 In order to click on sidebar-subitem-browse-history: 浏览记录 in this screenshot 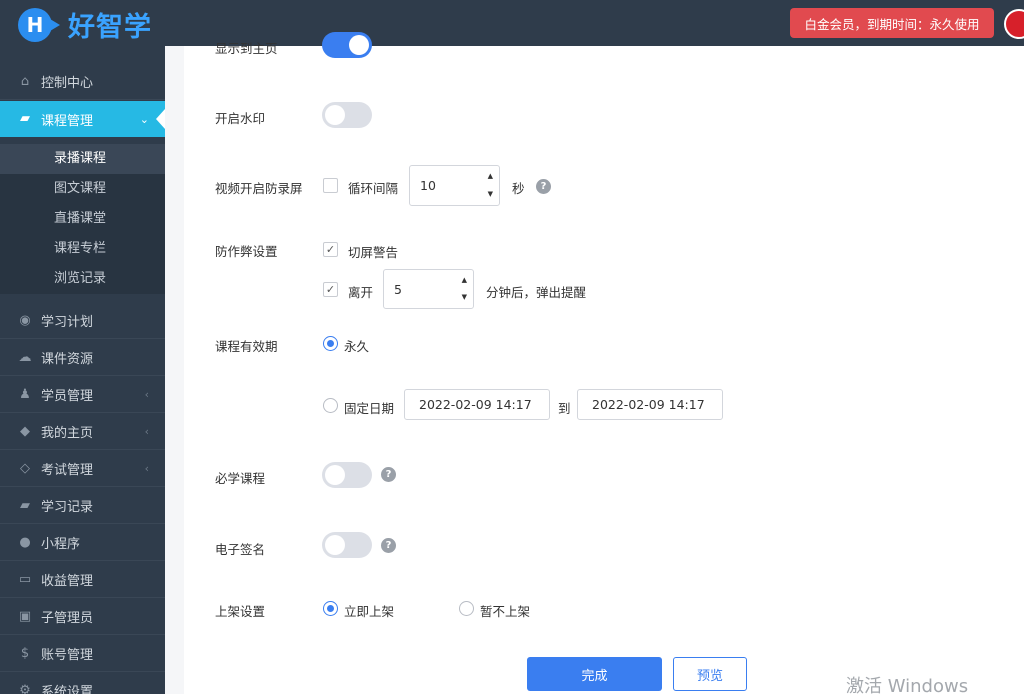, I will do `click(82, 279)`.